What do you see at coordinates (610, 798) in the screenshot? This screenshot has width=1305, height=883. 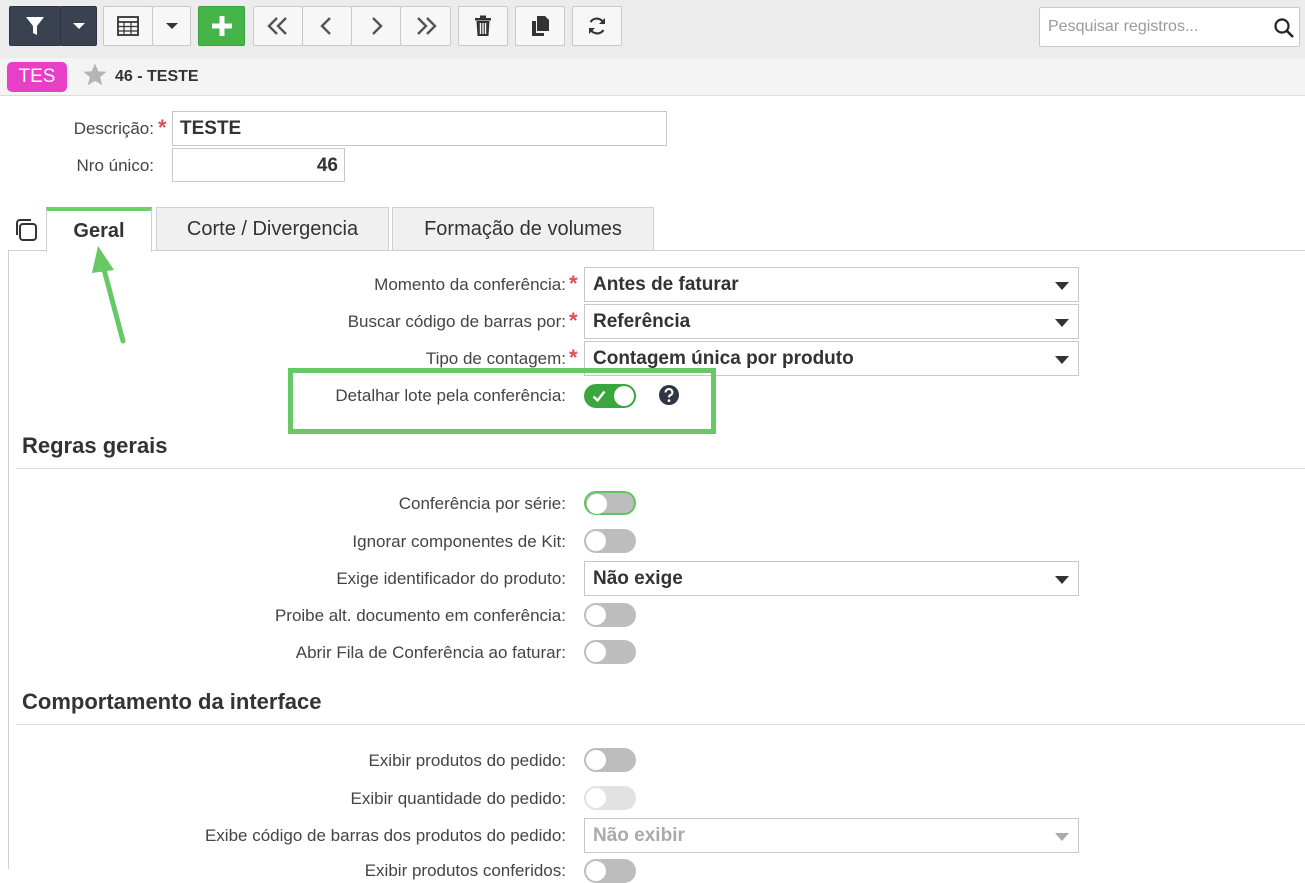 I see `exibir-quantidade-toggle` at bounding box center [610, 798].